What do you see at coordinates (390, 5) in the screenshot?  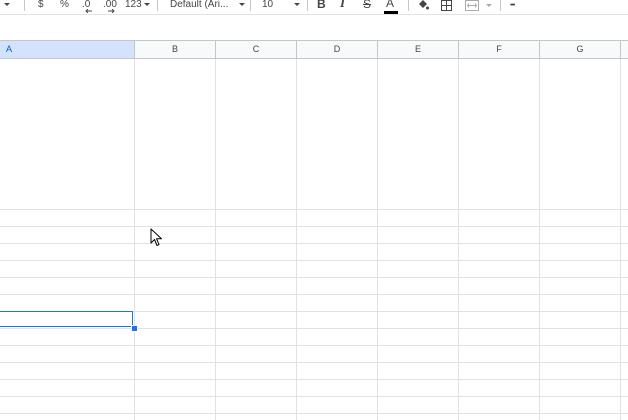 I see `text-color-button: A` at bounding box center [390, 5].